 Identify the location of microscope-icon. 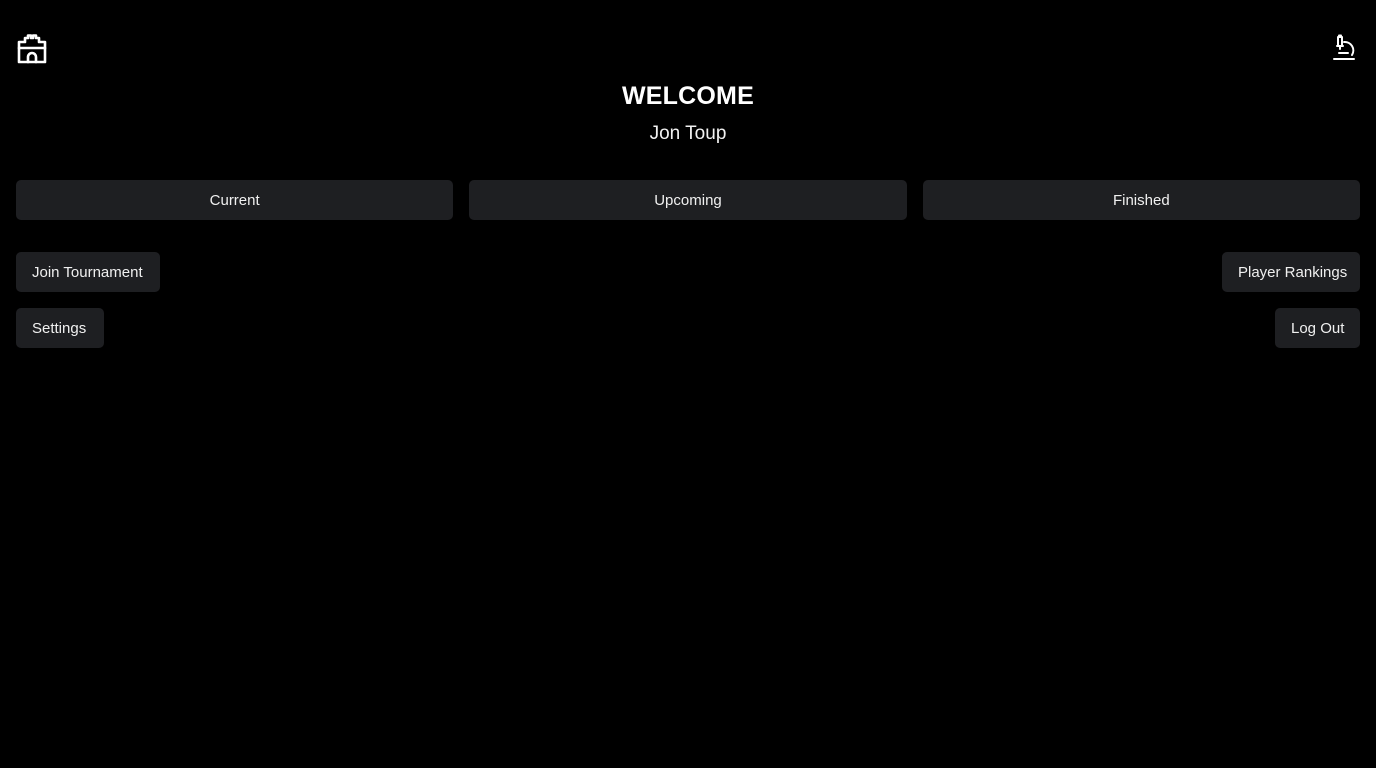
(1344, 48).